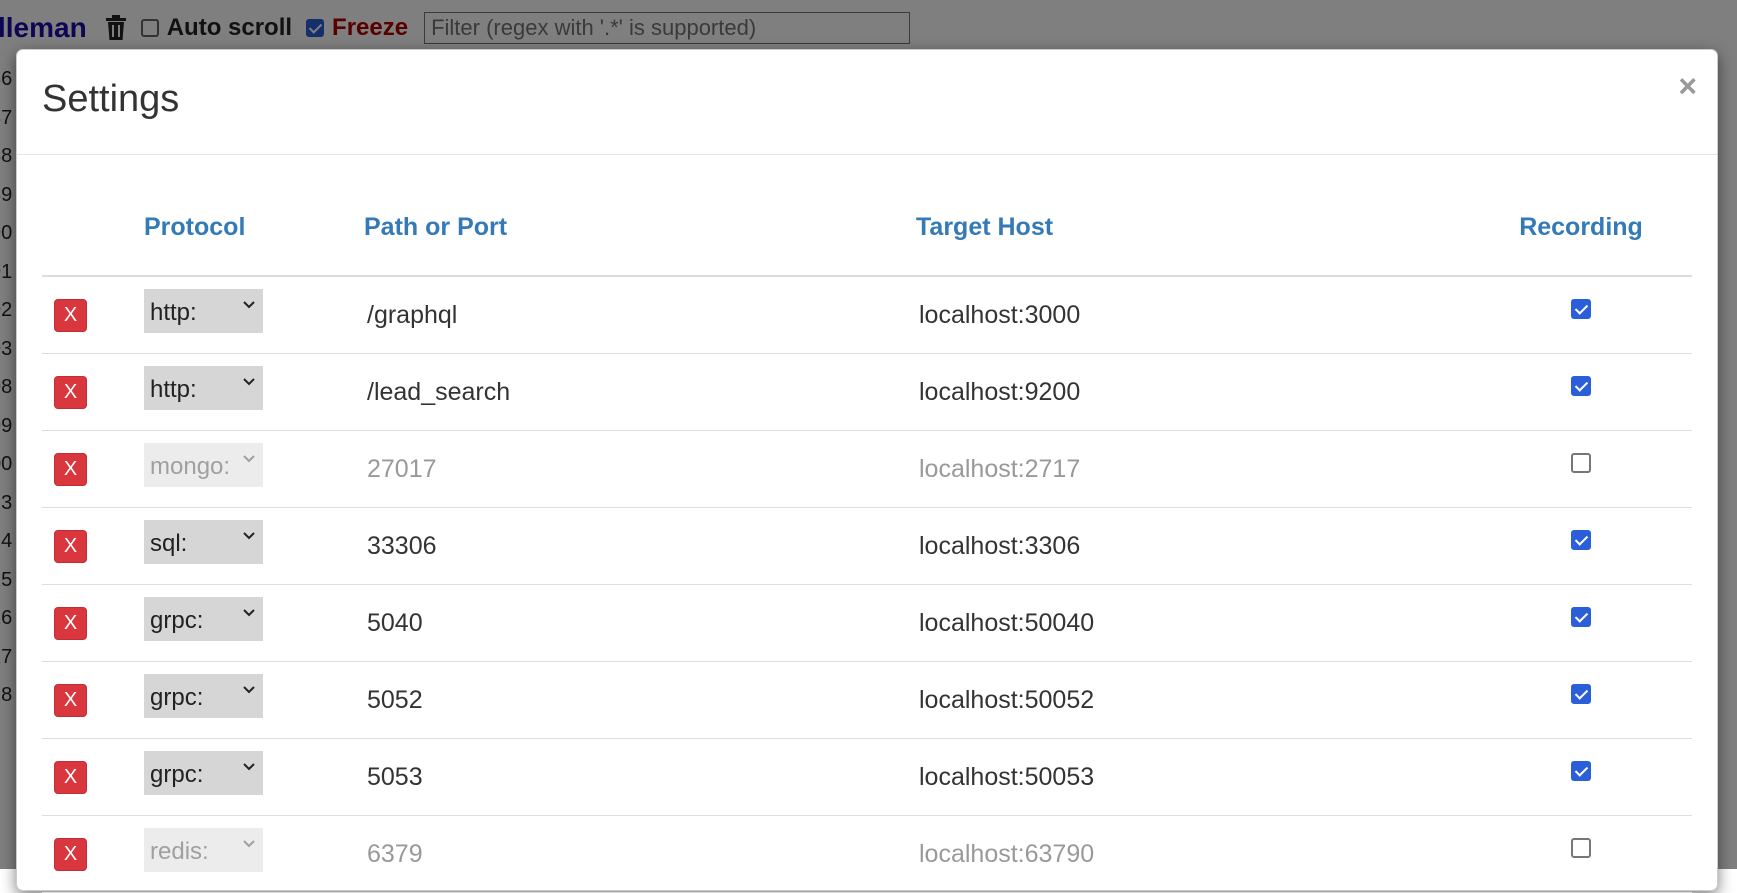  Describe the element at coordinates (640, 777) in the screenshot. I see `path-cell: 5053` at that location.